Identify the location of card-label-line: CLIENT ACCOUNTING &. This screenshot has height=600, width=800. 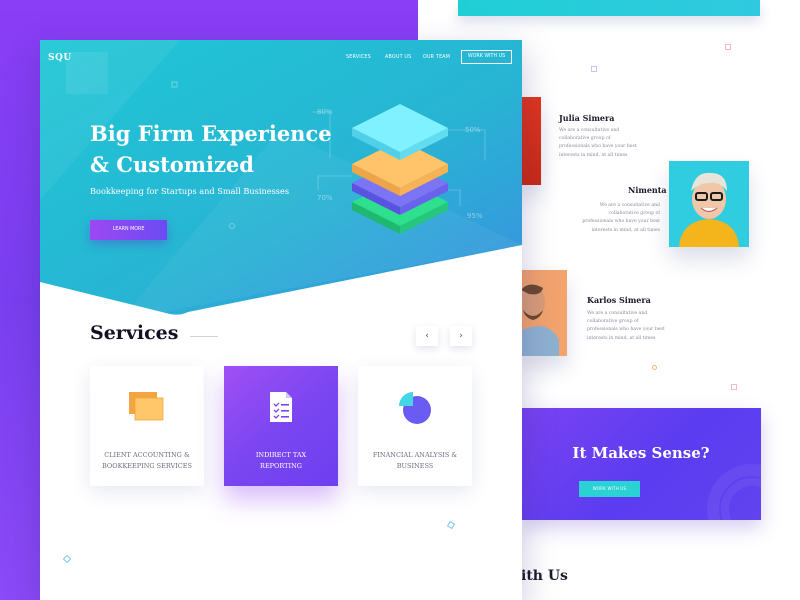
(147, 455).